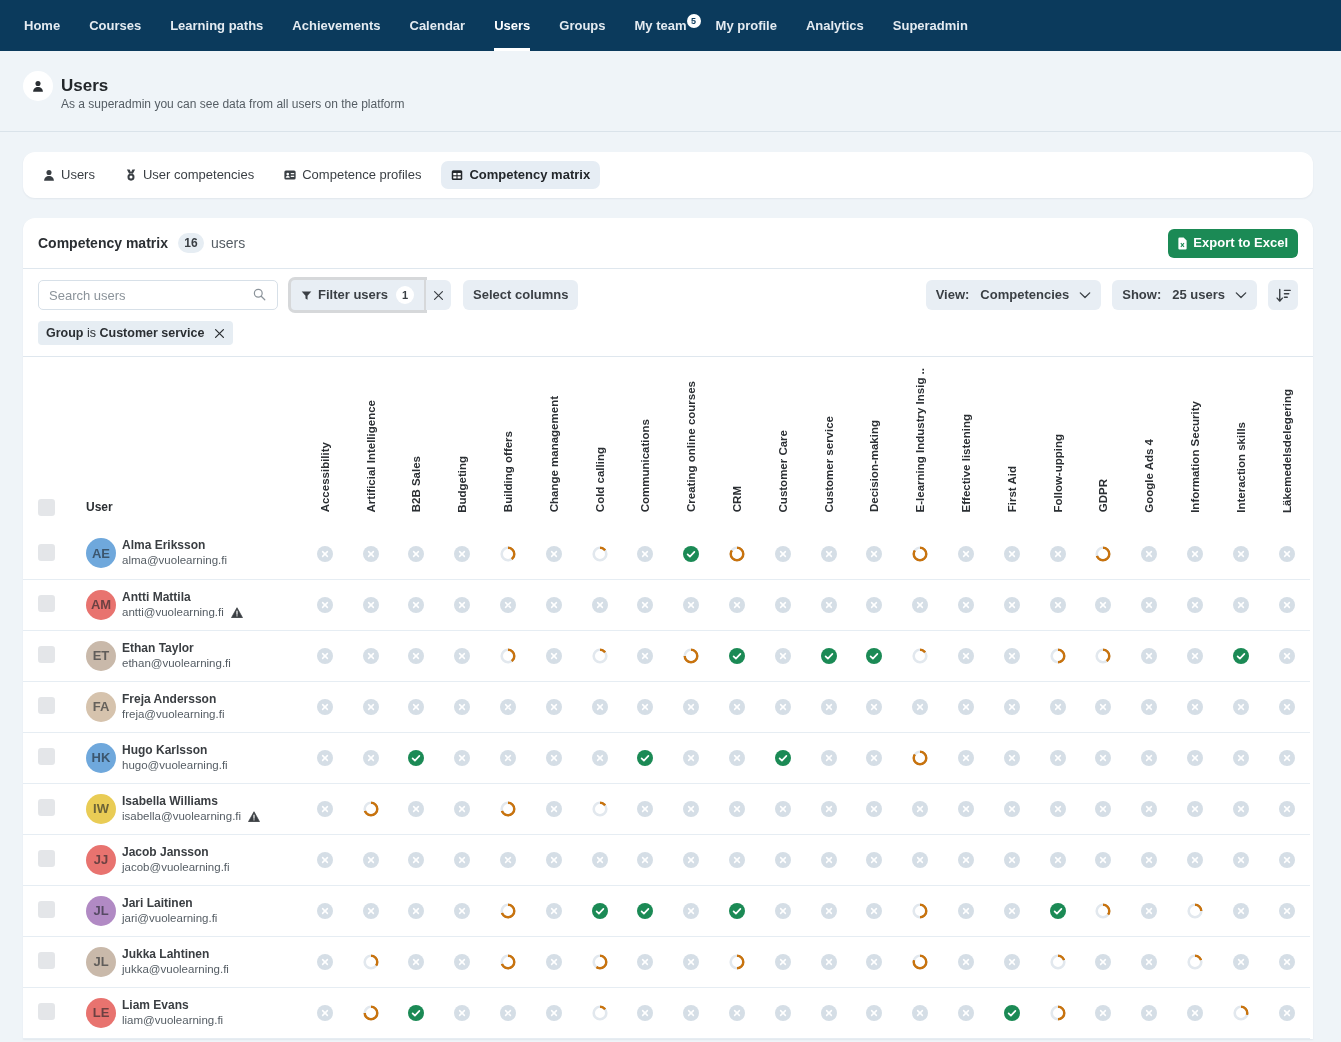 This screenshot has width=1341, height=1042. I want to click on column-header: Building offers, so click(508, 472).